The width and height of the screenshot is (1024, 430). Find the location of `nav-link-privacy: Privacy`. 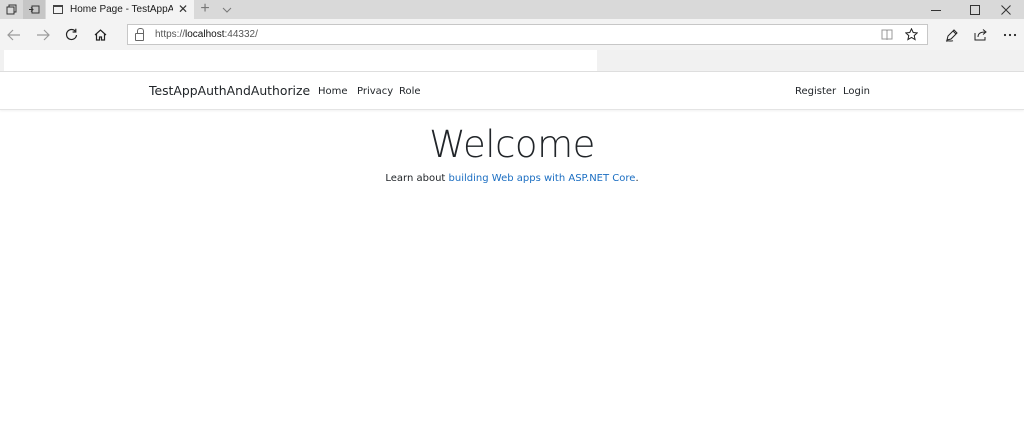

nav-link-privacy: Privacy is located at coordinates (375, 91).